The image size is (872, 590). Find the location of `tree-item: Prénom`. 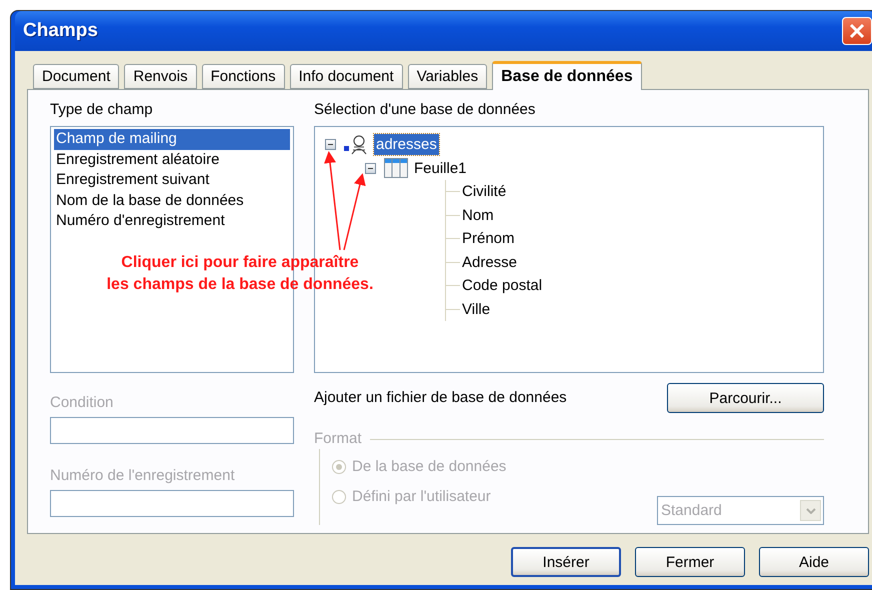

tree-item: Prénom is located at coordinates (488, 239).